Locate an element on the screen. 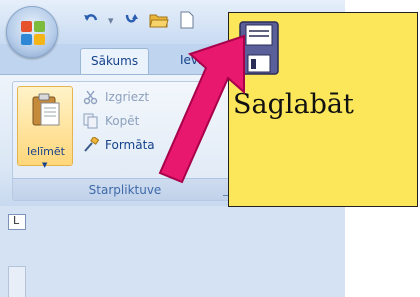  format-painter-button: Formāta is located at coordinates (119, 145).